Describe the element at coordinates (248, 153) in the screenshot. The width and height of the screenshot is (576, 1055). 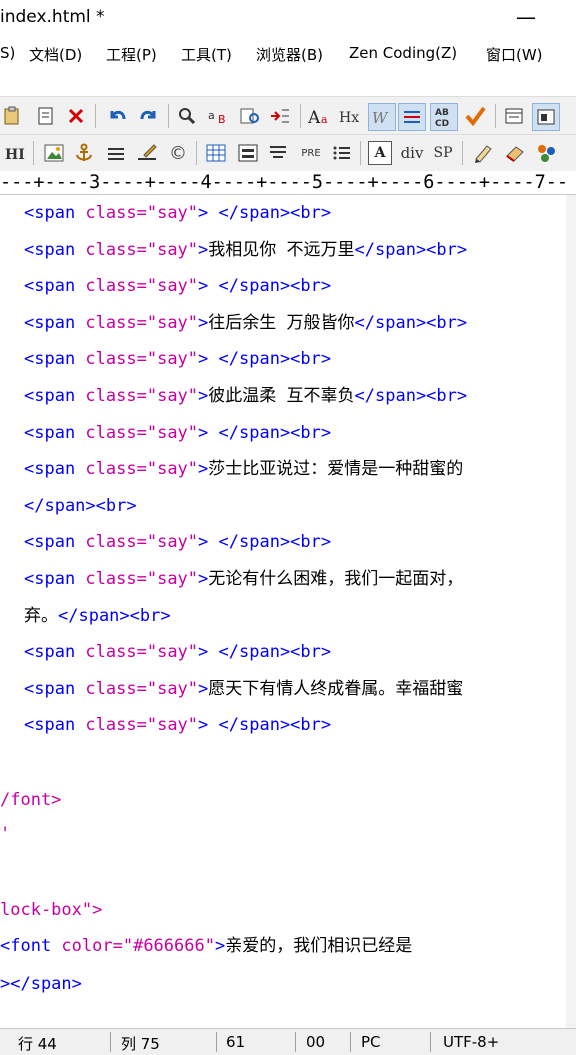
I see `form-icon` at that location.